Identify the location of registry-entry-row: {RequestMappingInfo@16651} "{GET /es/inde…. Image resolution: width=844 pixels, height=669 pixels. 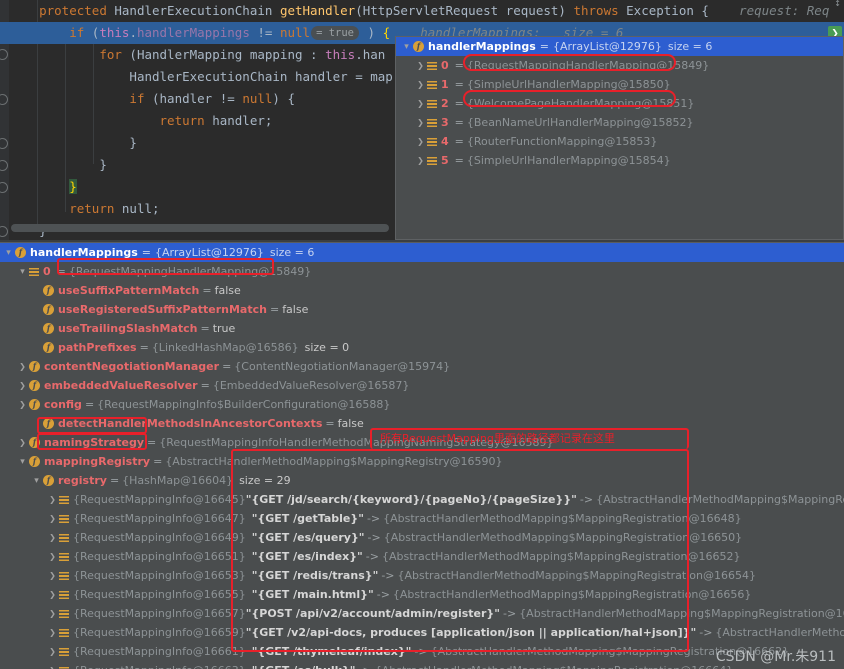
(422, 556).